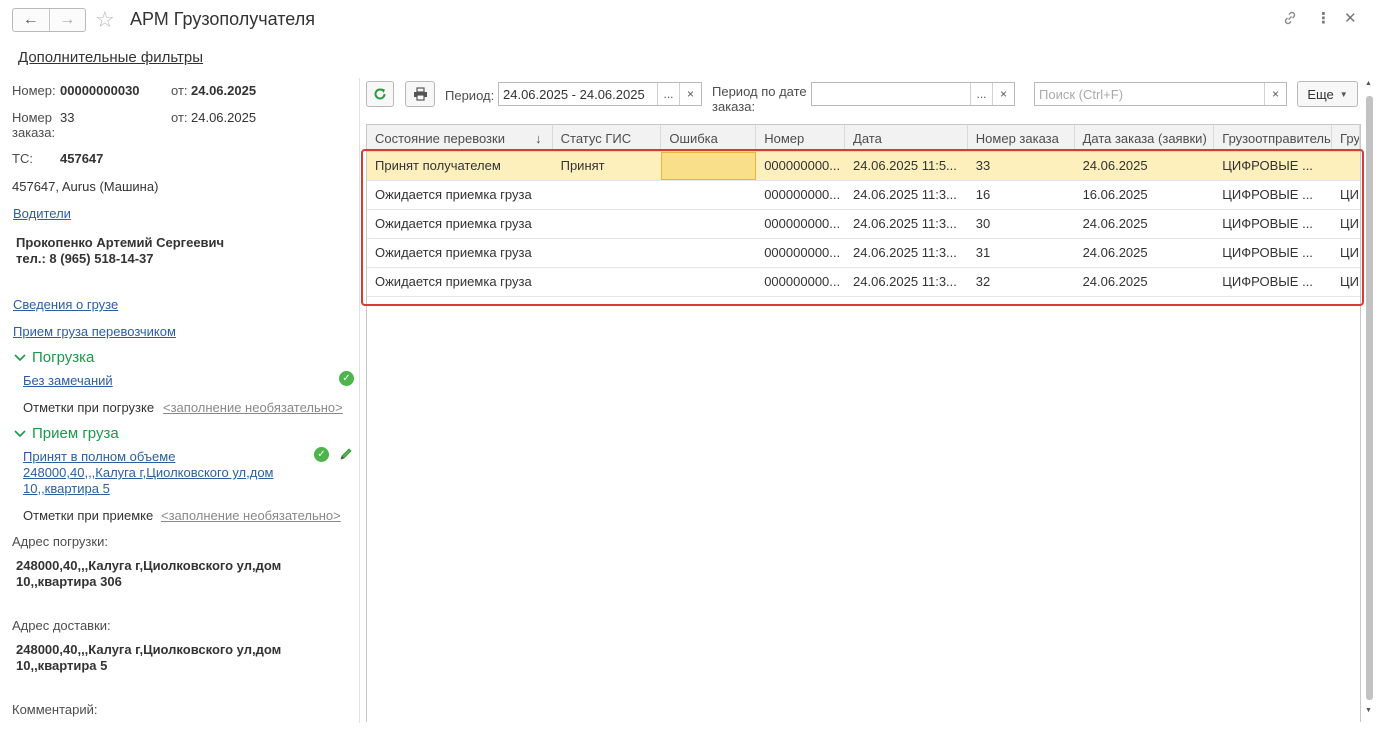  What do you see at coordinates (578, 94) in the screenshot?
I see `period-value: 24.06.2025 - 24.06.2025` at bounding box center [578, 94].